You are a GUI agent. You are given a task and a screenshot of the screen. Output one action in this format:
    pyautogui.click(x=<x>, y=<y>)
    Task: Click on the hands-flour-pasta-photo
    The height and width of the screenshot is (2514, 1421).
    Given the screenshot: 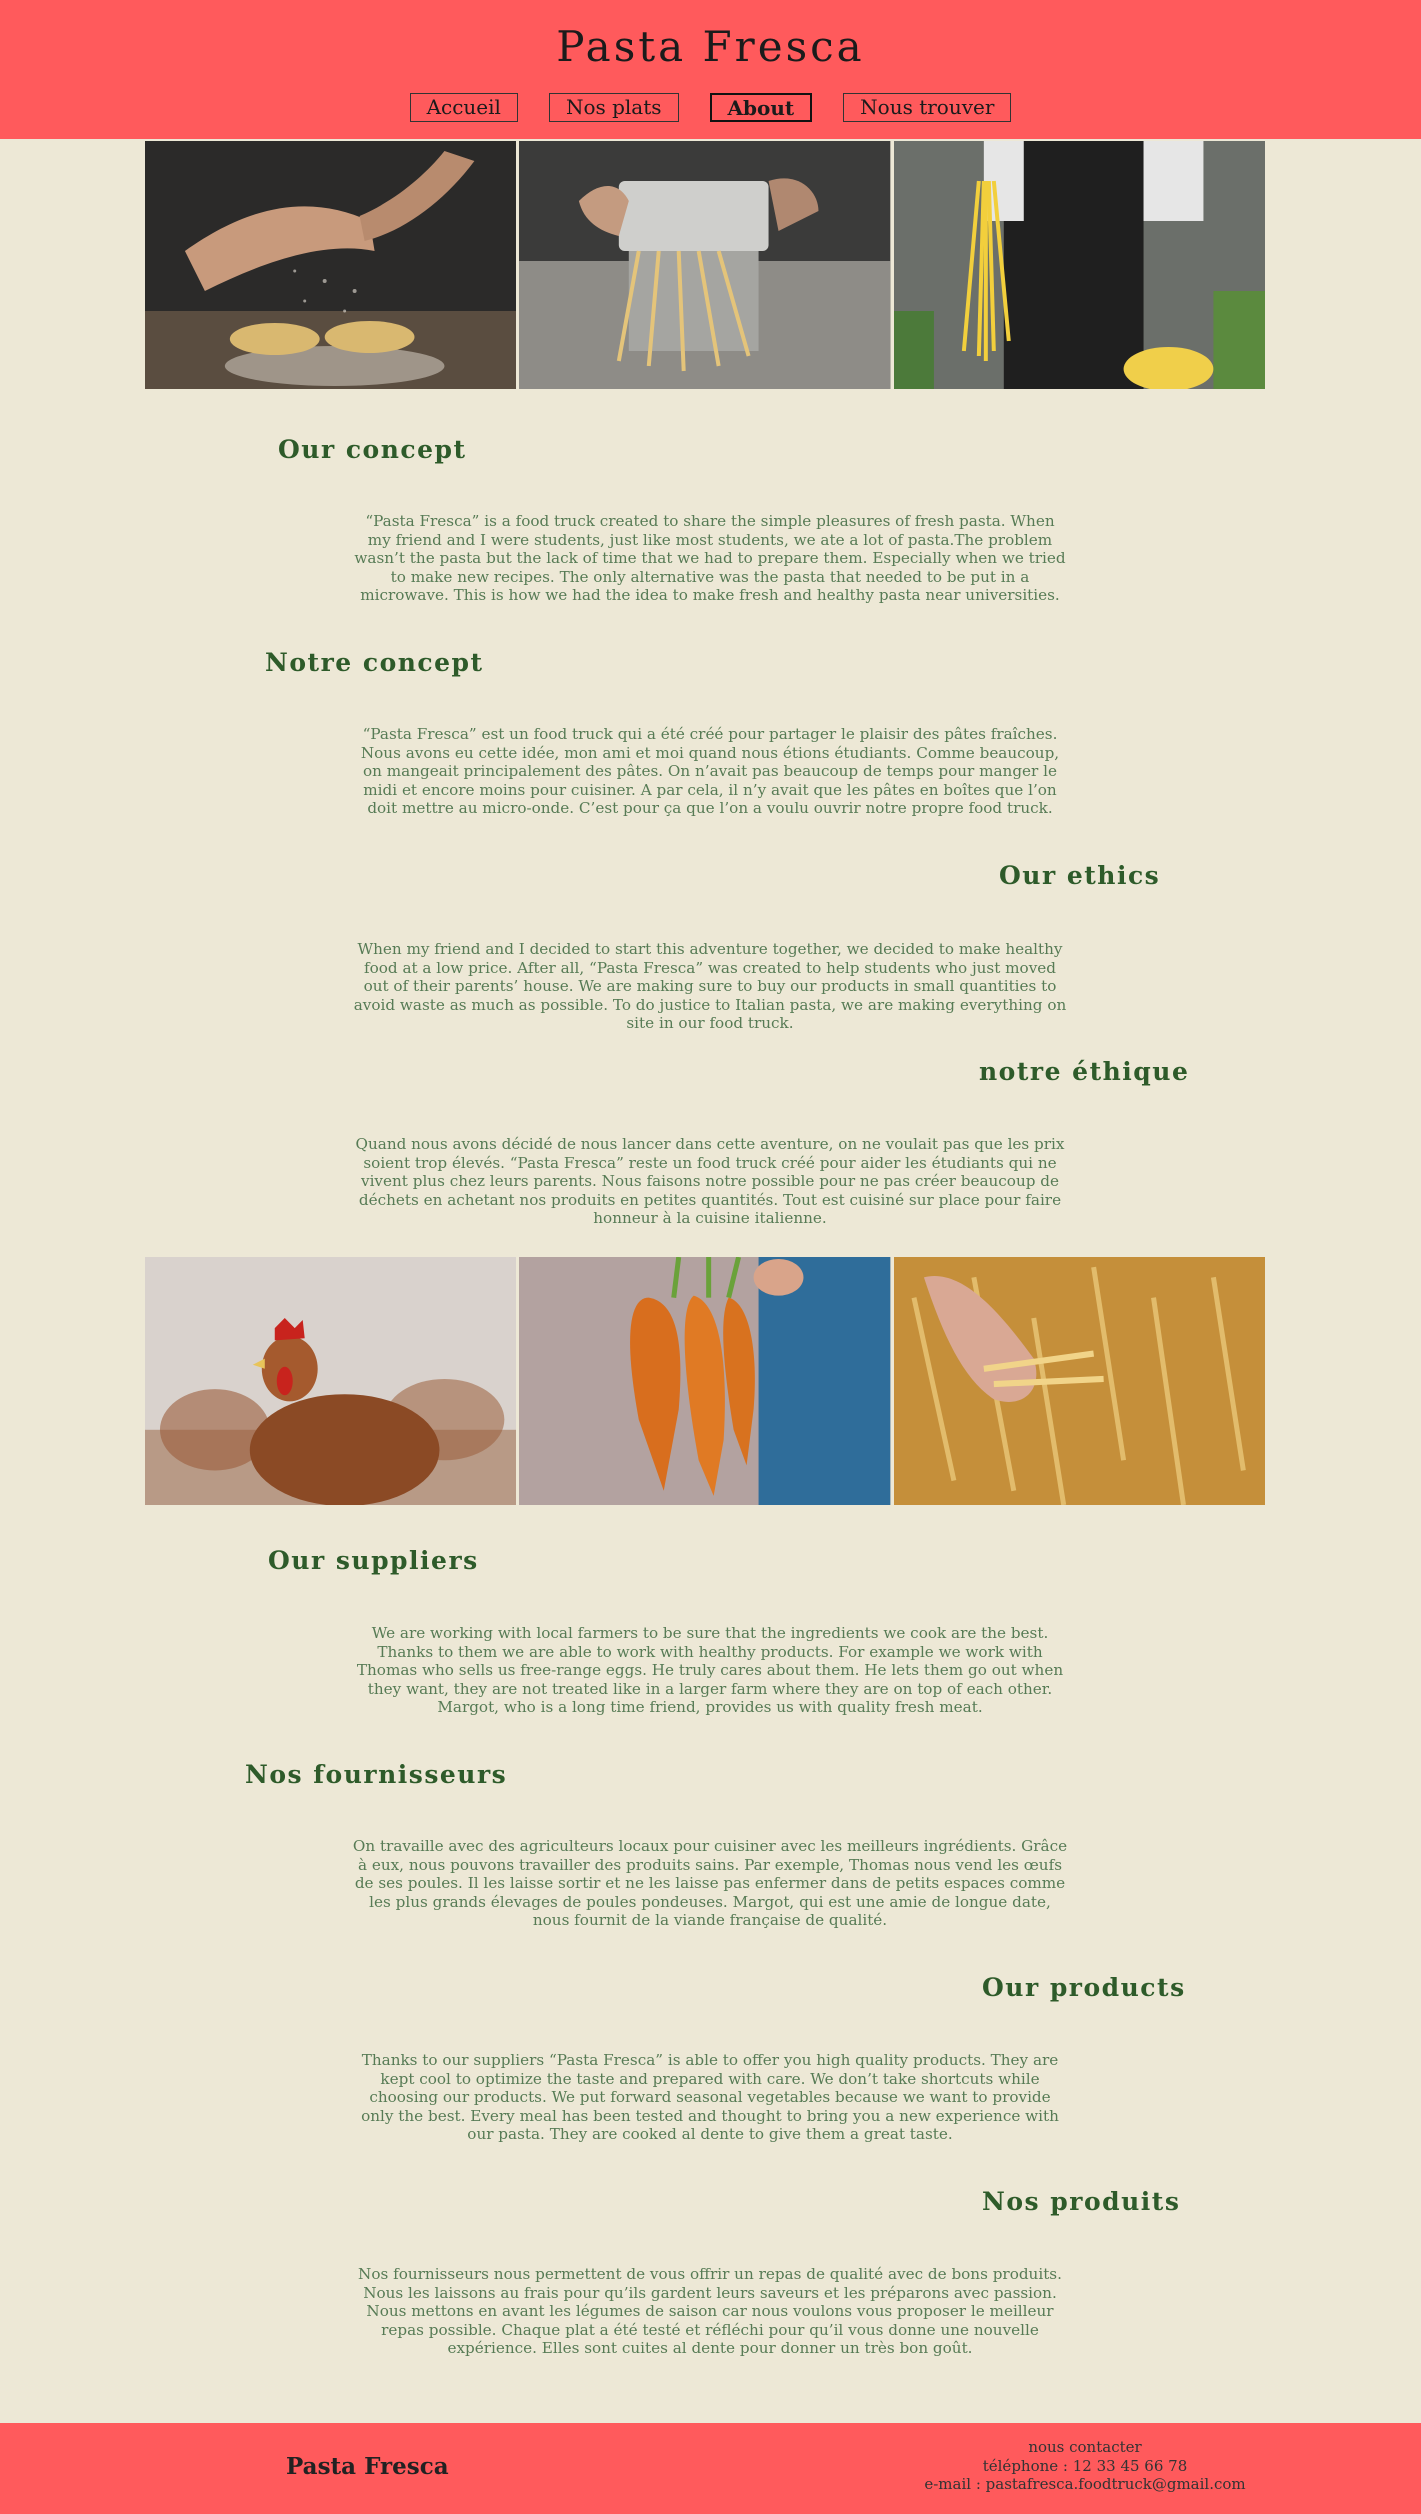 What is the action you would take?
    pyautogui.click(x=331, y=265)
    